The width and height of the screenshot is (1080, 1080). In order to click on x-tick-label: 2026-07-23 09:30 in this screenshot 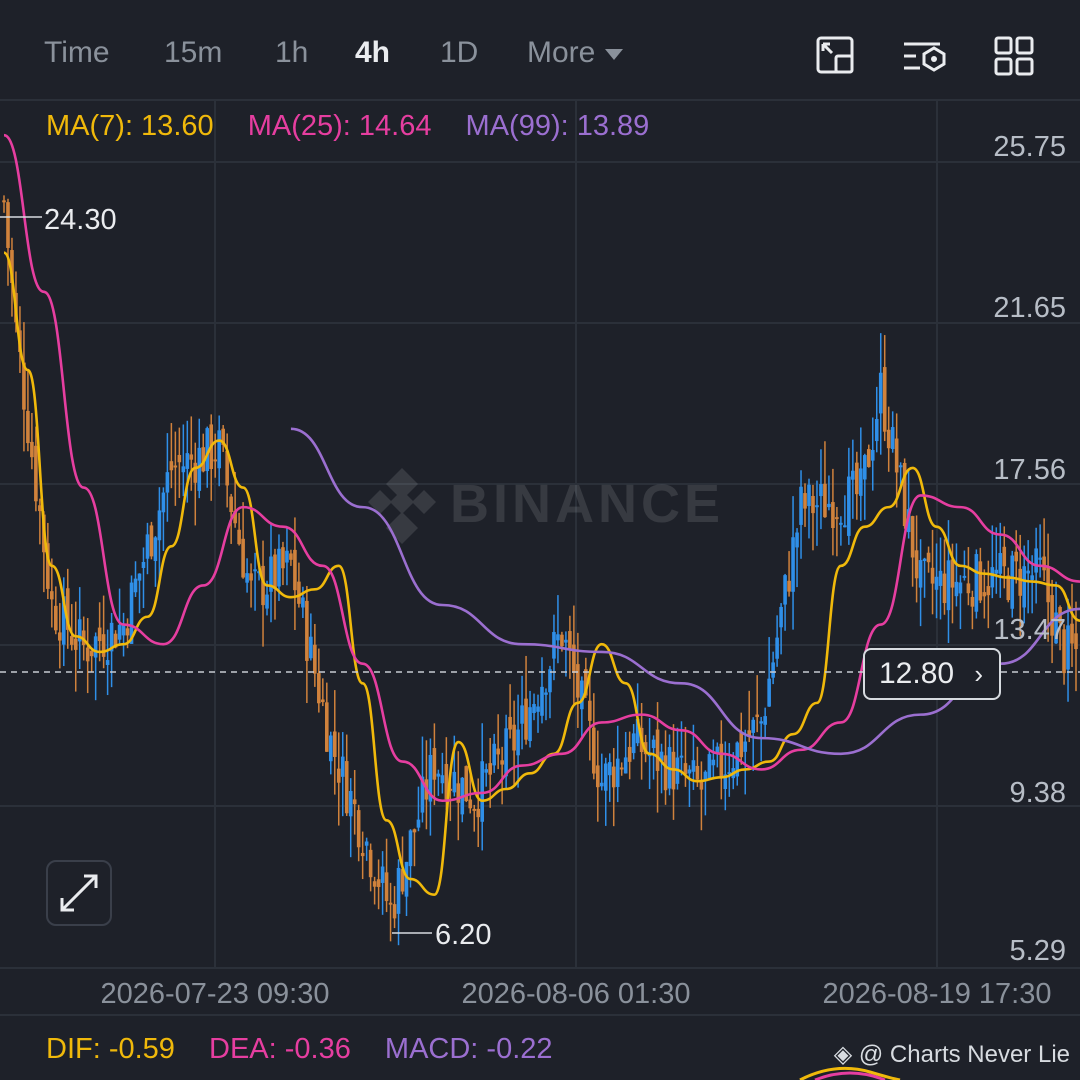, I will do `click(215, 994)`.